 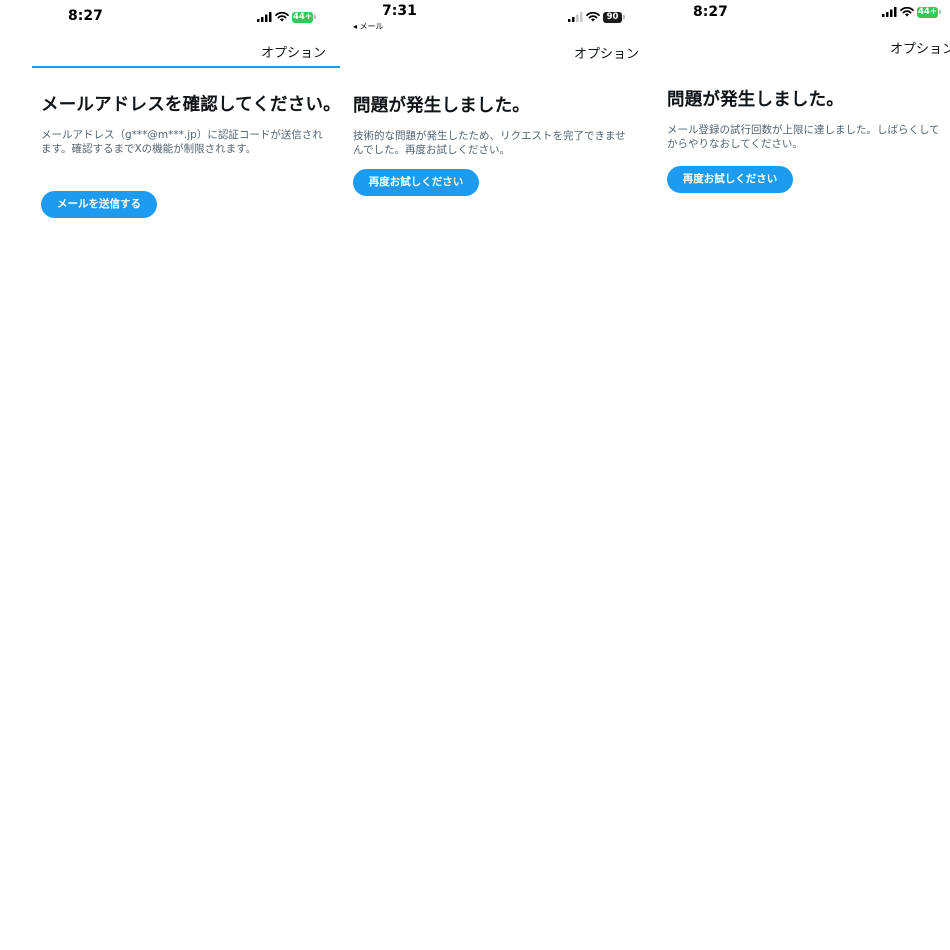 What do you see at coordinates (190, 105) in the screenshot?
I see `page-title: メールアドレスを確認してください。` at bounding box center [190, 105].